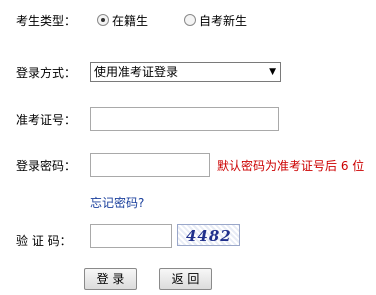 The width and height of the screenshot is (376, 295). Describe the element at coordinates (130, 21) in the screenshot. I see `radio-enrolled-label: 在籍生` at that location.